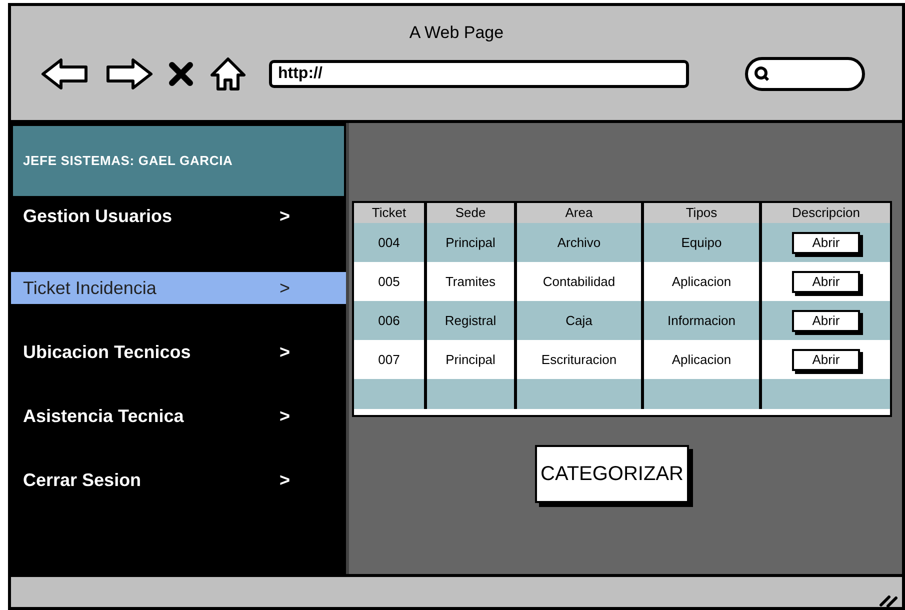 The image size is (905, 610). Describe the element at coordinates (479, 74) in the screenshot. I see `address-field: http://` at that location.